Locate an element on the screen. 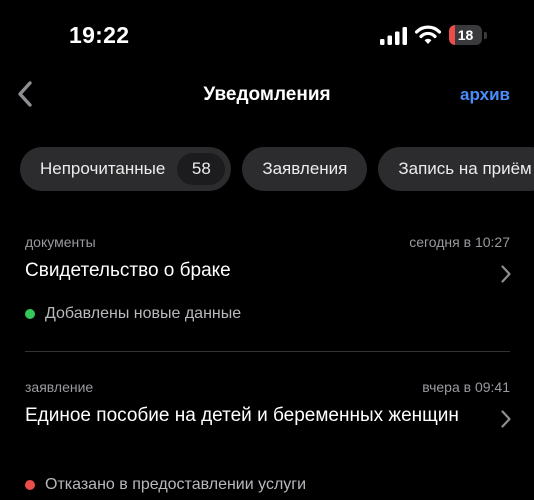  notification-status-text: Отказано в предоставлении услуги is located at coordinates (176, 484).